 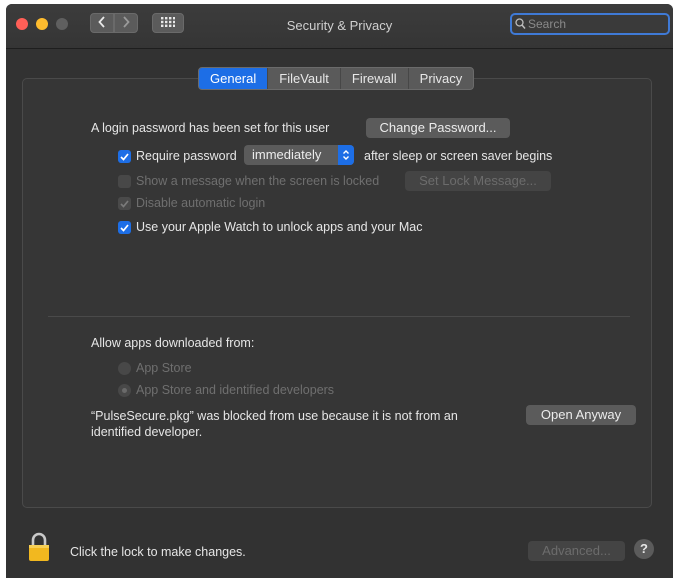 What do you see at coordinates (147, 432) in the screenshot?
I see `blocked-message-line2: identified developer.` at bounding box center [147, 432].